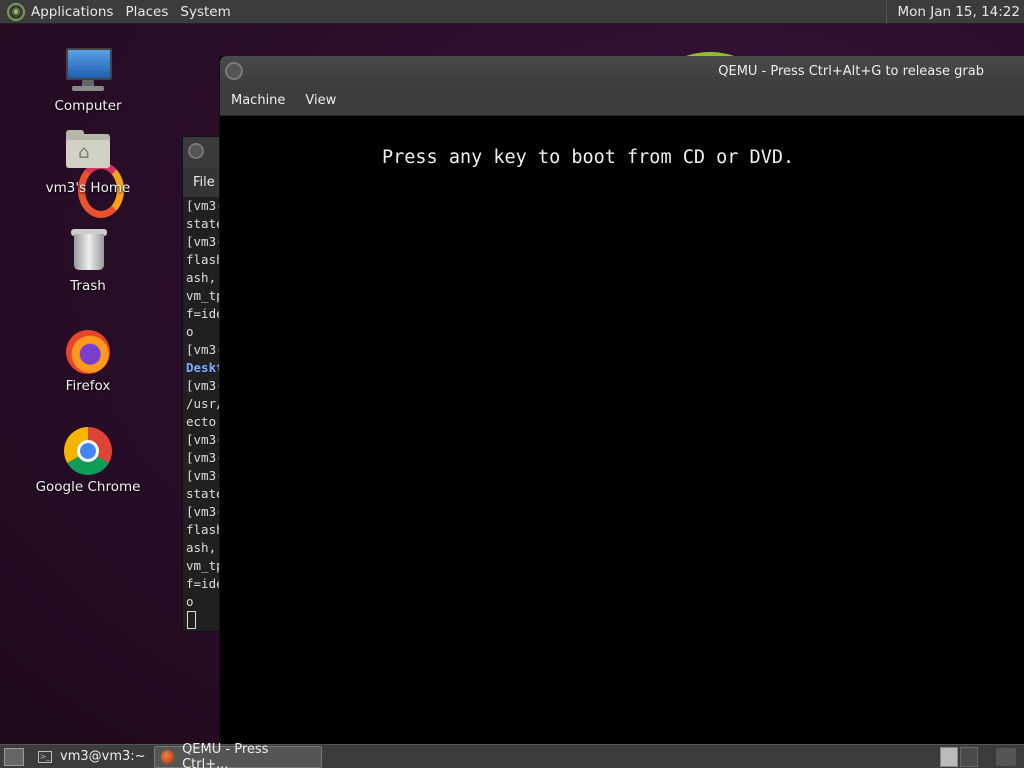 The height and width of the screenshot is (768, 1024). What do you see at coordinates (88, 487) in the screenshot?
I see `desktop-icon-label: Google Chrome` at bounding box center [88, 487].